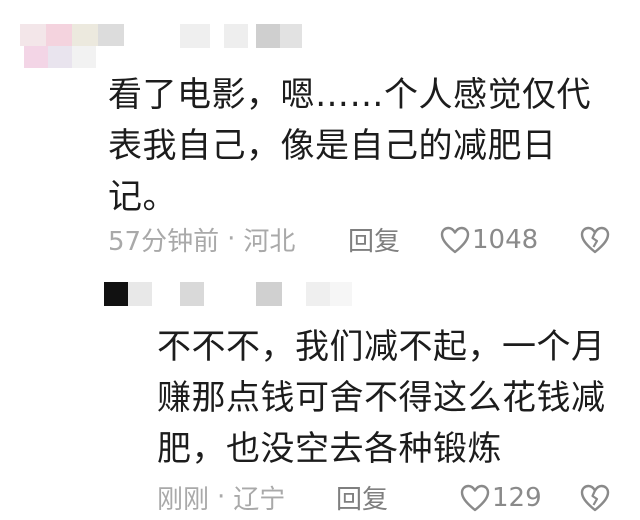 The height and width of the screenshot is (520, 640). Describe the element at coordinates (517, 498) in the screenshot. I see `comment-2-like-count: 129` at that location.